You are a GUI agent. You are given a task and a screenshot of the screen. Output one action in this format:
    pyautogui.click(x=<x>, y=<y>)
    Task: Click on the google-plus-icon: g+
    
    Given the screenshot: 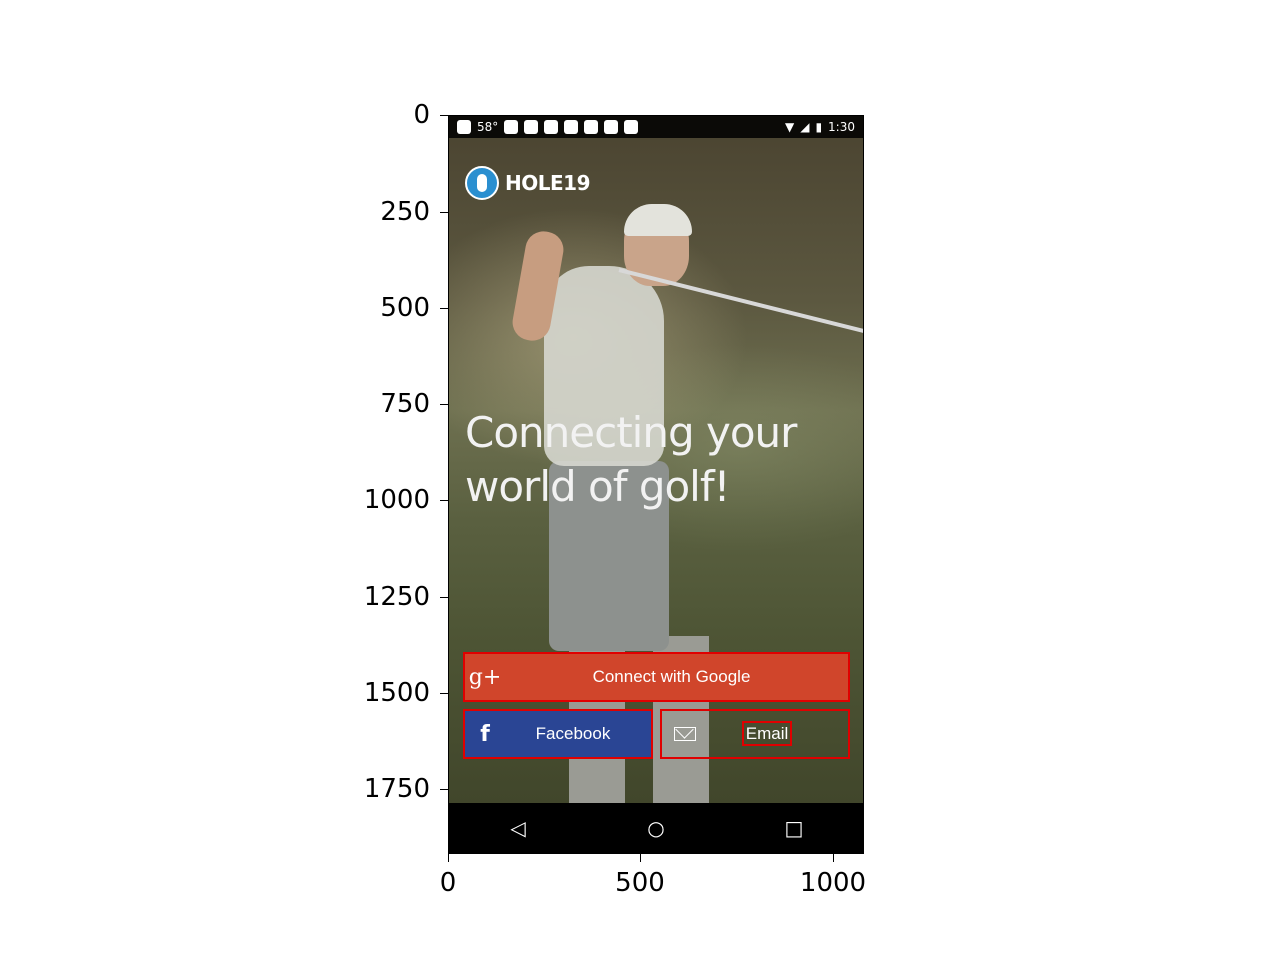 What is the action you would take?
    pyautogui.click(x=485, y=677)
    